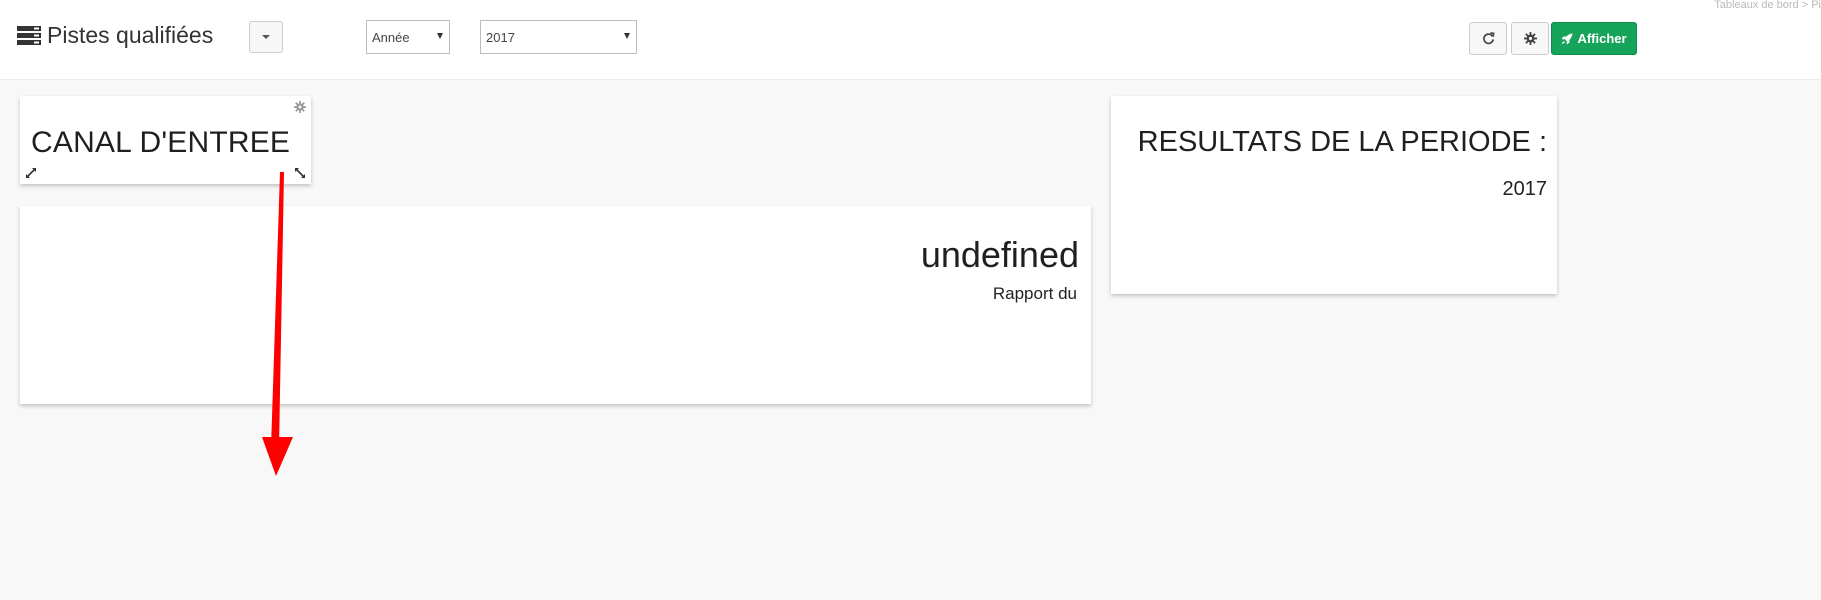  I want to click on period-select: Année, so click(408, 37).